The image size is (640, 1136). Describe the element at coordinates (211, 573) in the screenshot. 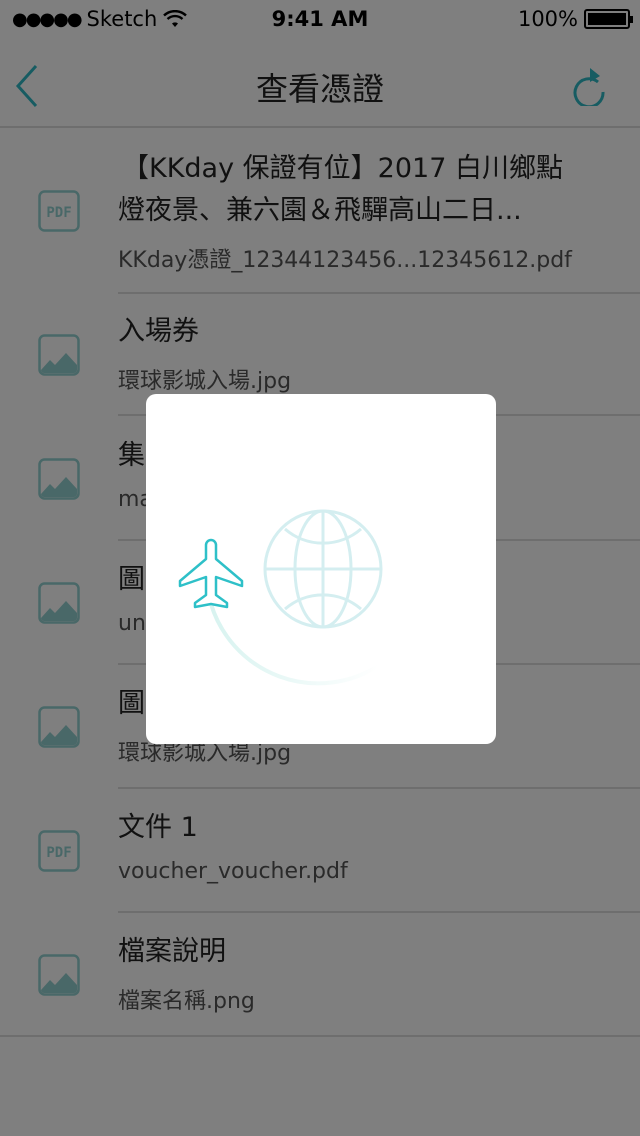

I see `airplane-icon` at that location.